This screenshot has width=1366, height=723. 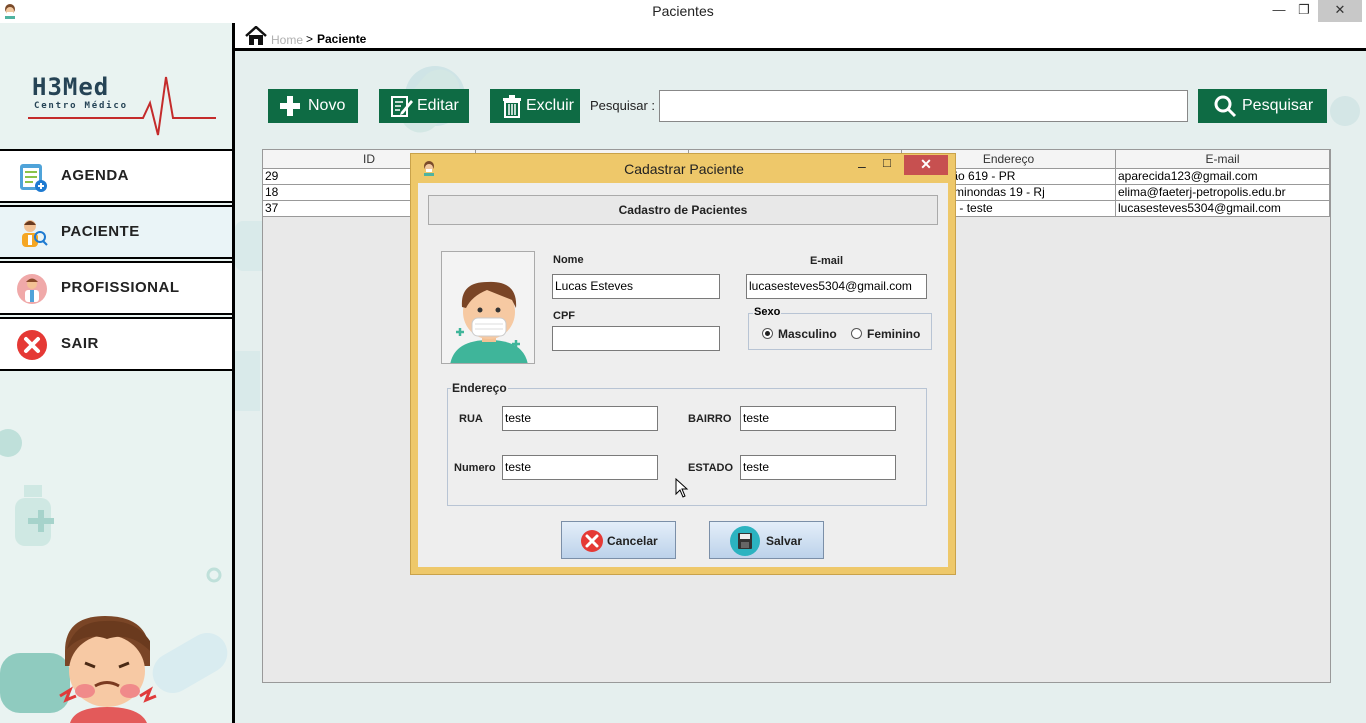 What do you see at coordinates (290, 106) in the screenshot?
I see `plus-icon` at bounding box center [290, 106].